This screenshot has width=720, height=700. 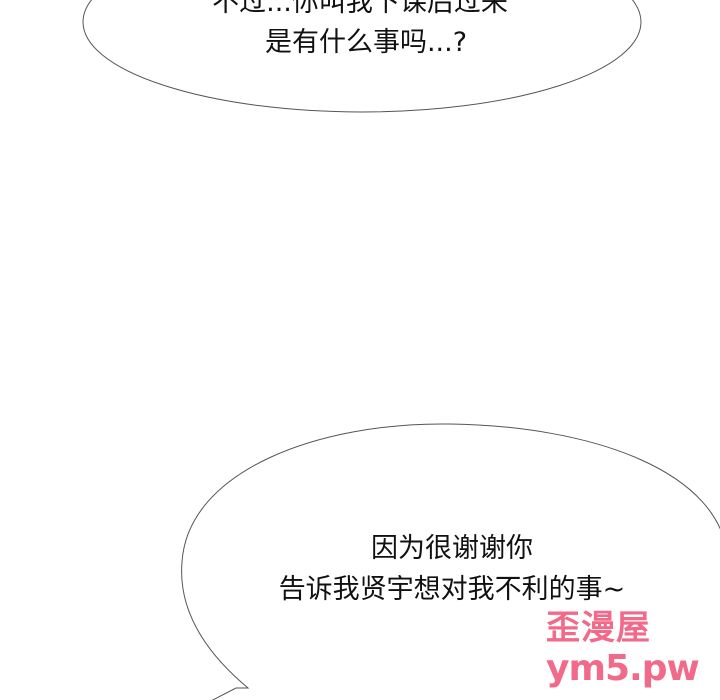 I want to click on bubble-top-line-2: 是有什么事吗...?, so click(x=366, y=42).